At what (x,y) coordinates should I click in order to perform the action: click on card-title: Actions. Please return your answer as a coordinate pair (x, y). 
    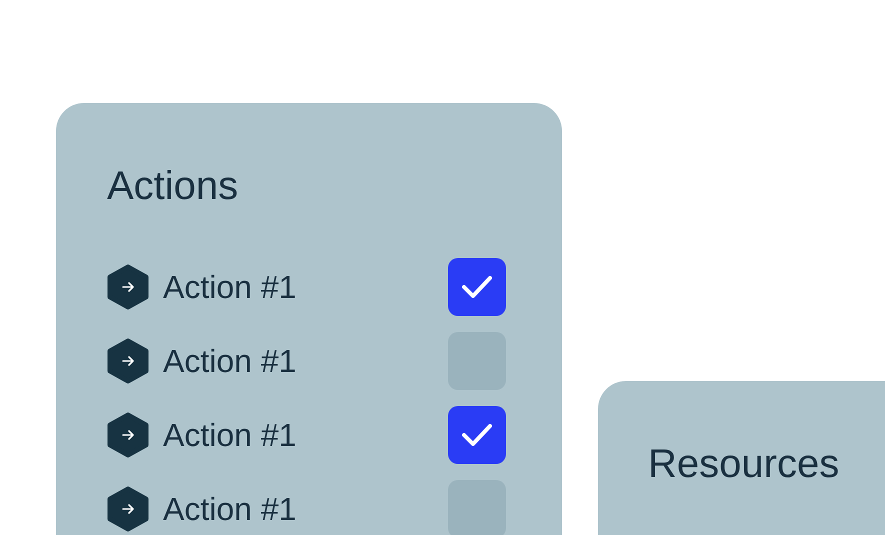
    Looking at the image, I should click on (172, 186).